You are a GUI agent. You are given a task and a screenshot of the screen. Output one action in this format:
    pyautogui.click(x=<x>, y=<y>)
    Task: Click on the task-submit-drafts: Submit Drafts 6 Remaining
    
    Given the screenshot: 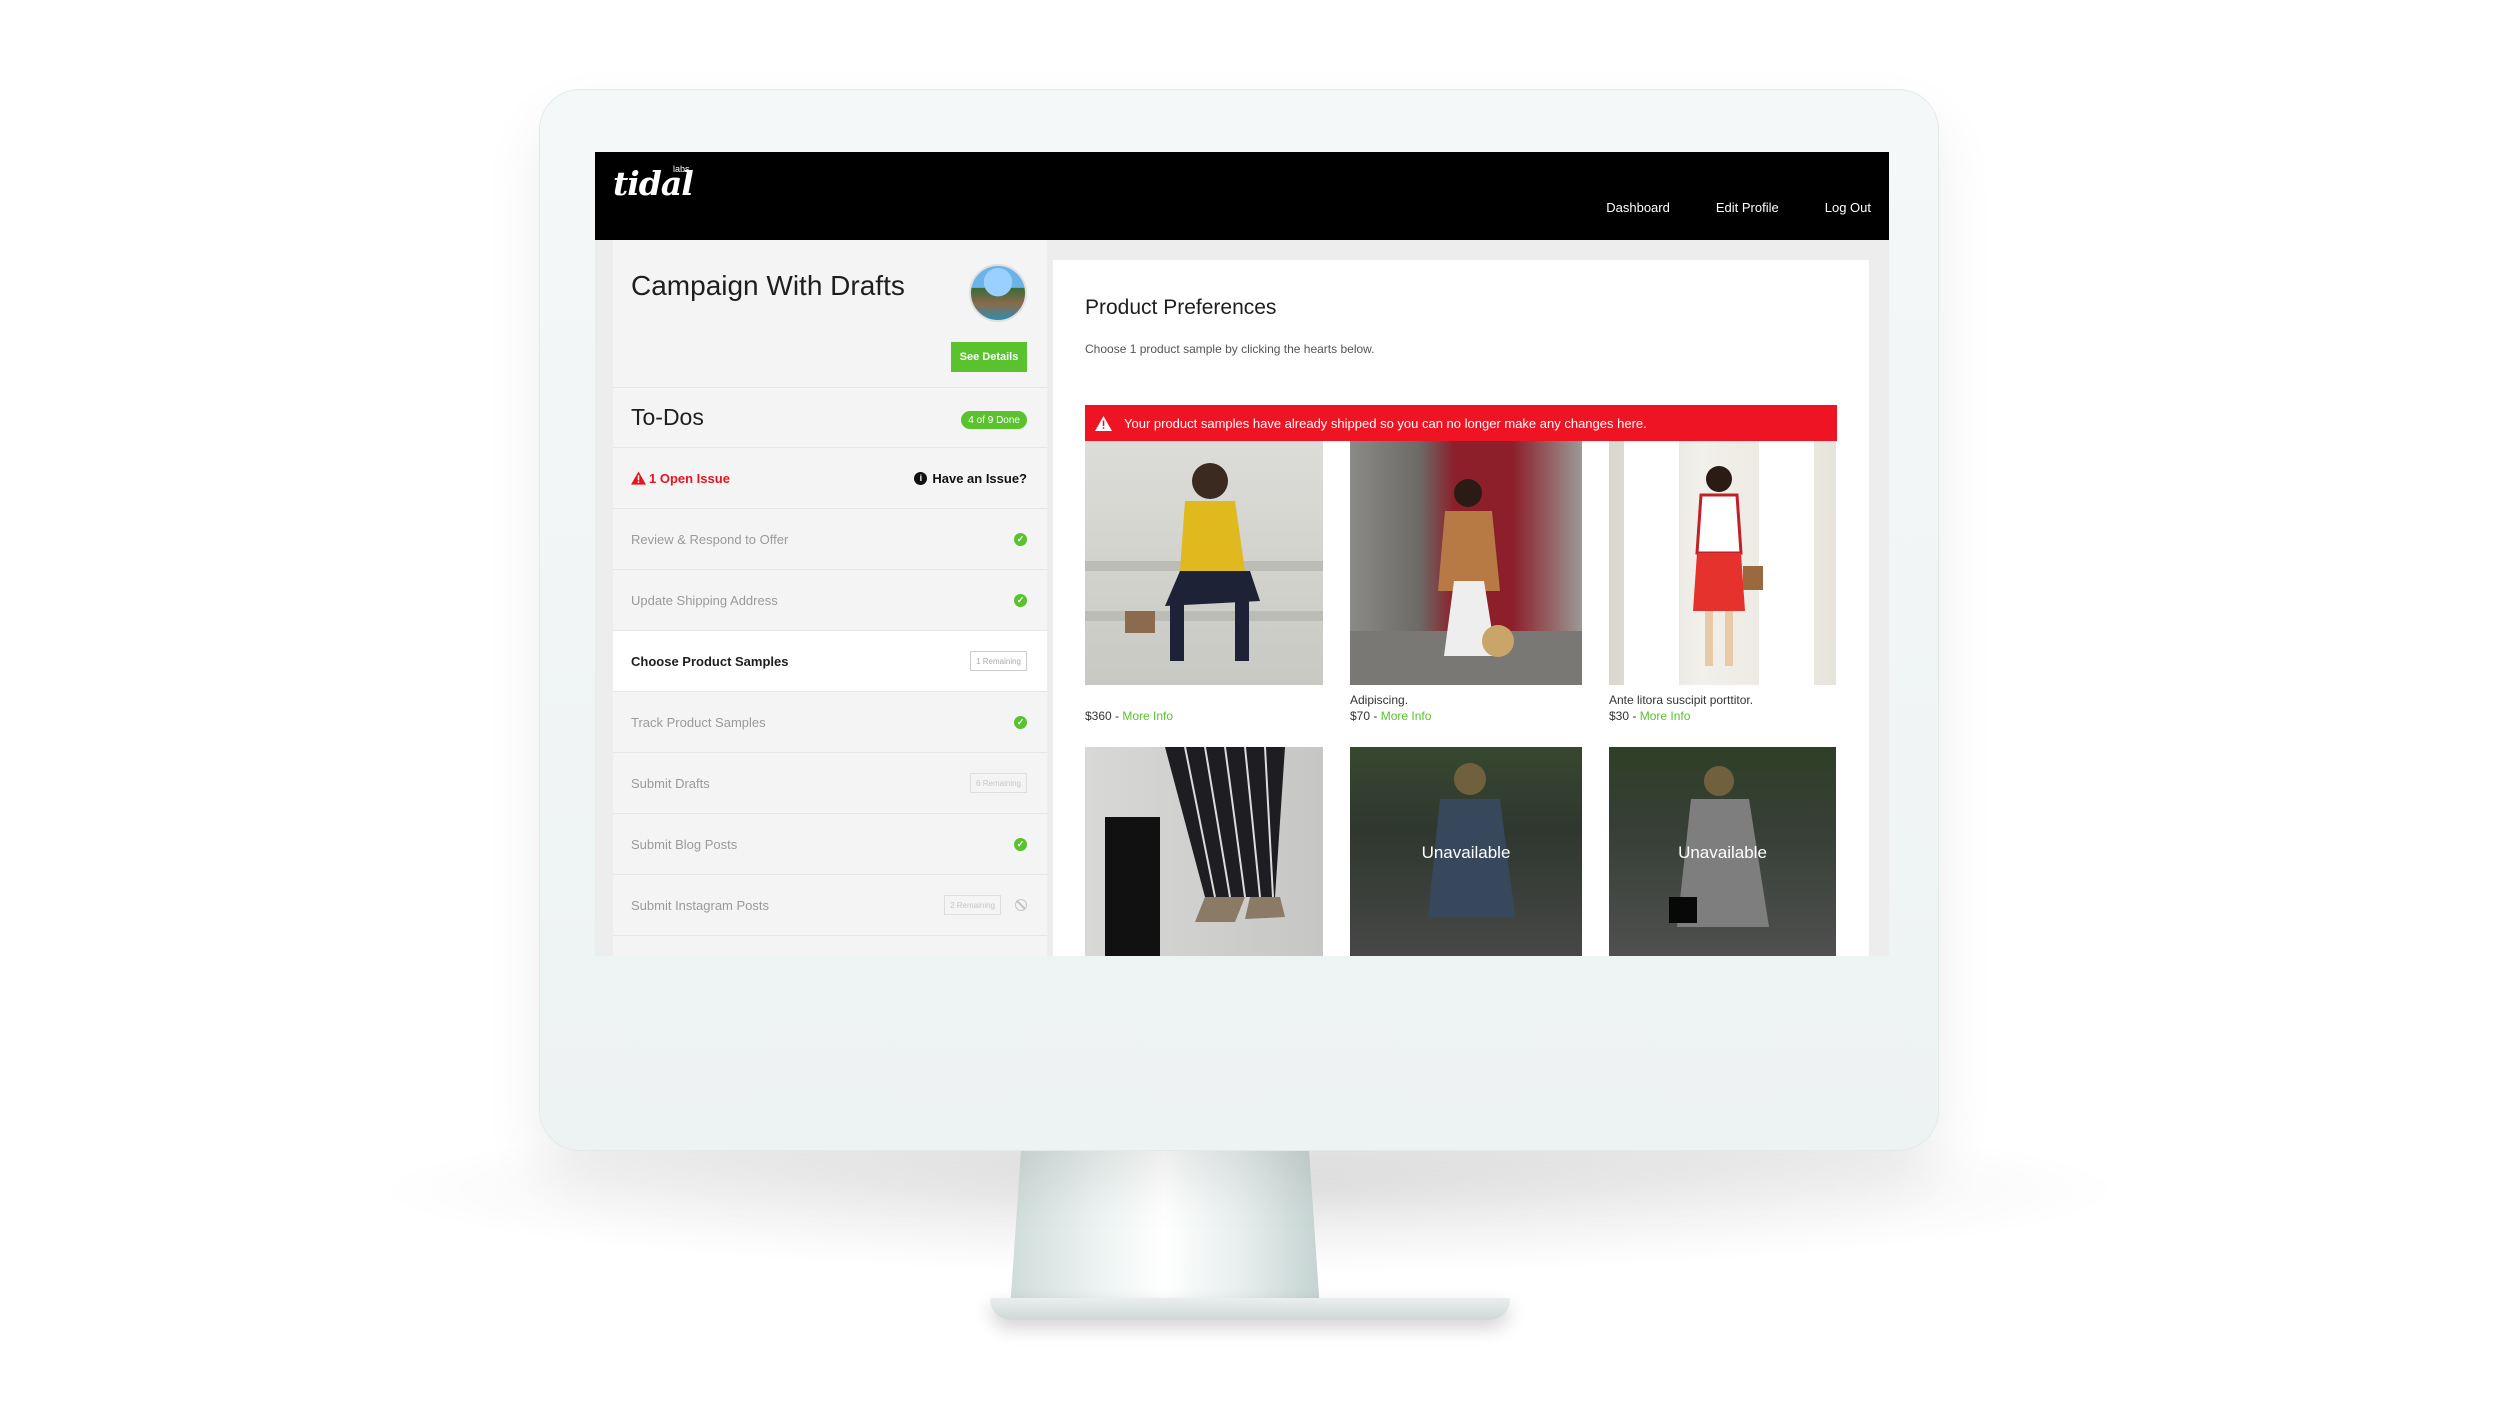 What is the action you would take?
    pyautogui.click(x=830, y=783)
    